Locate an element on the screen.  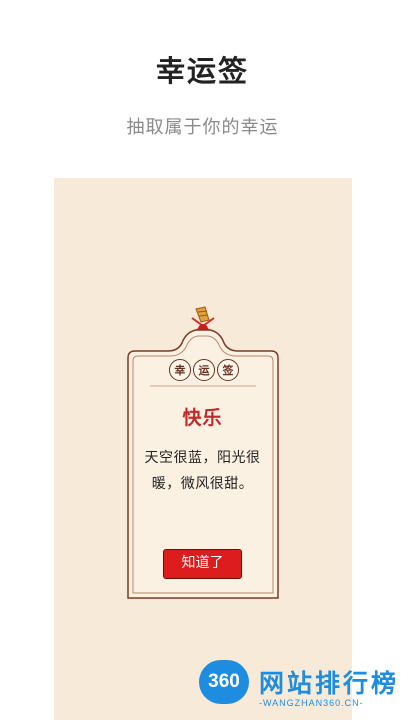
watermark: 360 网站排行榜 -WANGZHAN360.CN- is located at coordinates (302, 689).